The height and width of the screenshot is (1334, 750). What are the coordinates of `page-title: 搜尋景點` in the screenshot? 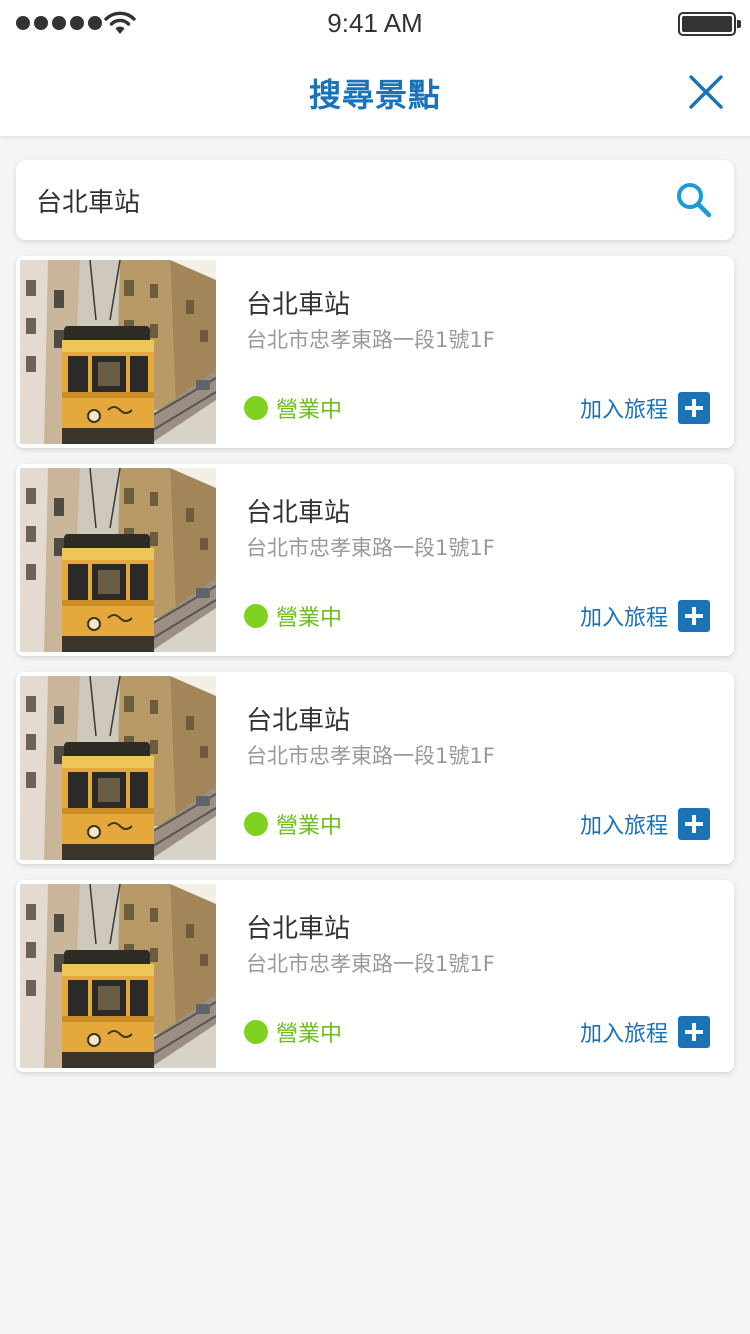 It's located at (374, 95).